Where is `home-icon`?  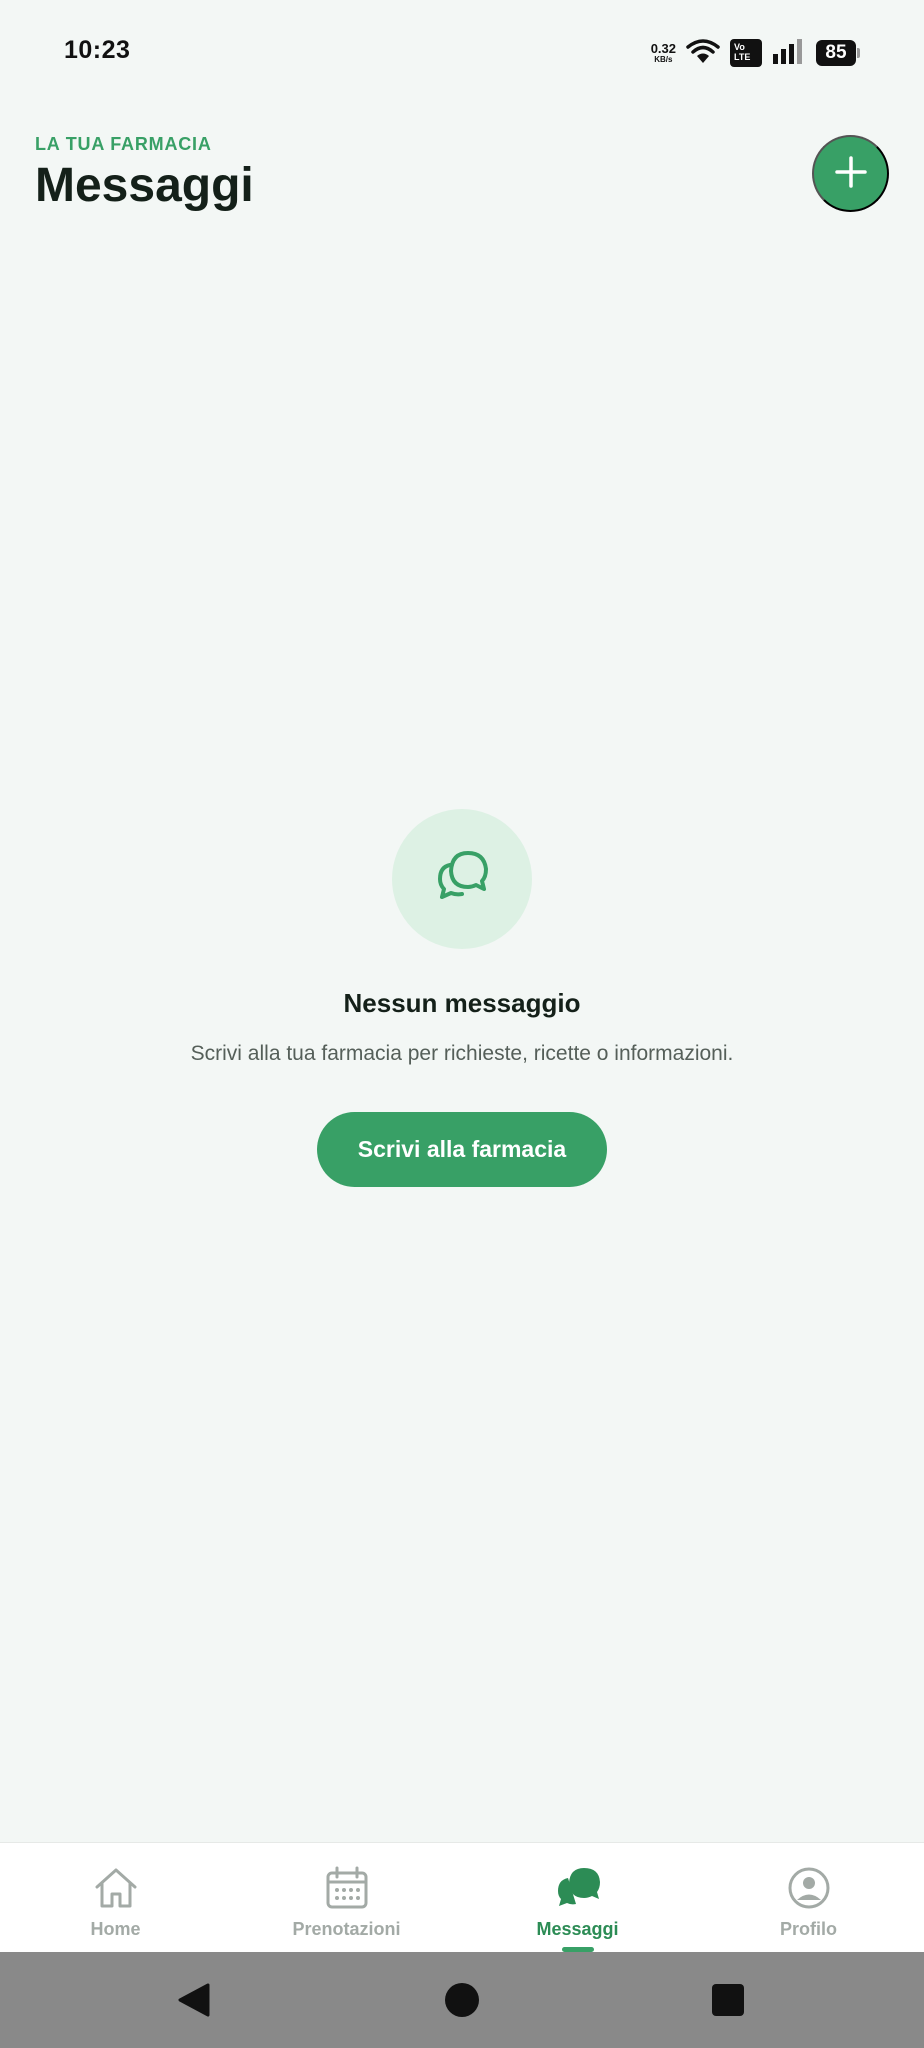 home-icon is located at coordinates (116, 1888).